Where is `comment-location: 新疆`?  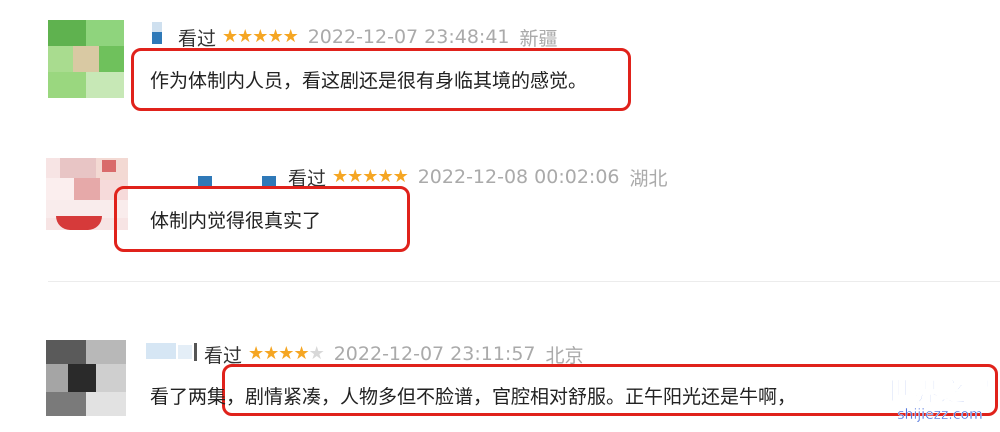 comment-location: 新疆 is located at coordinates (538, 38).